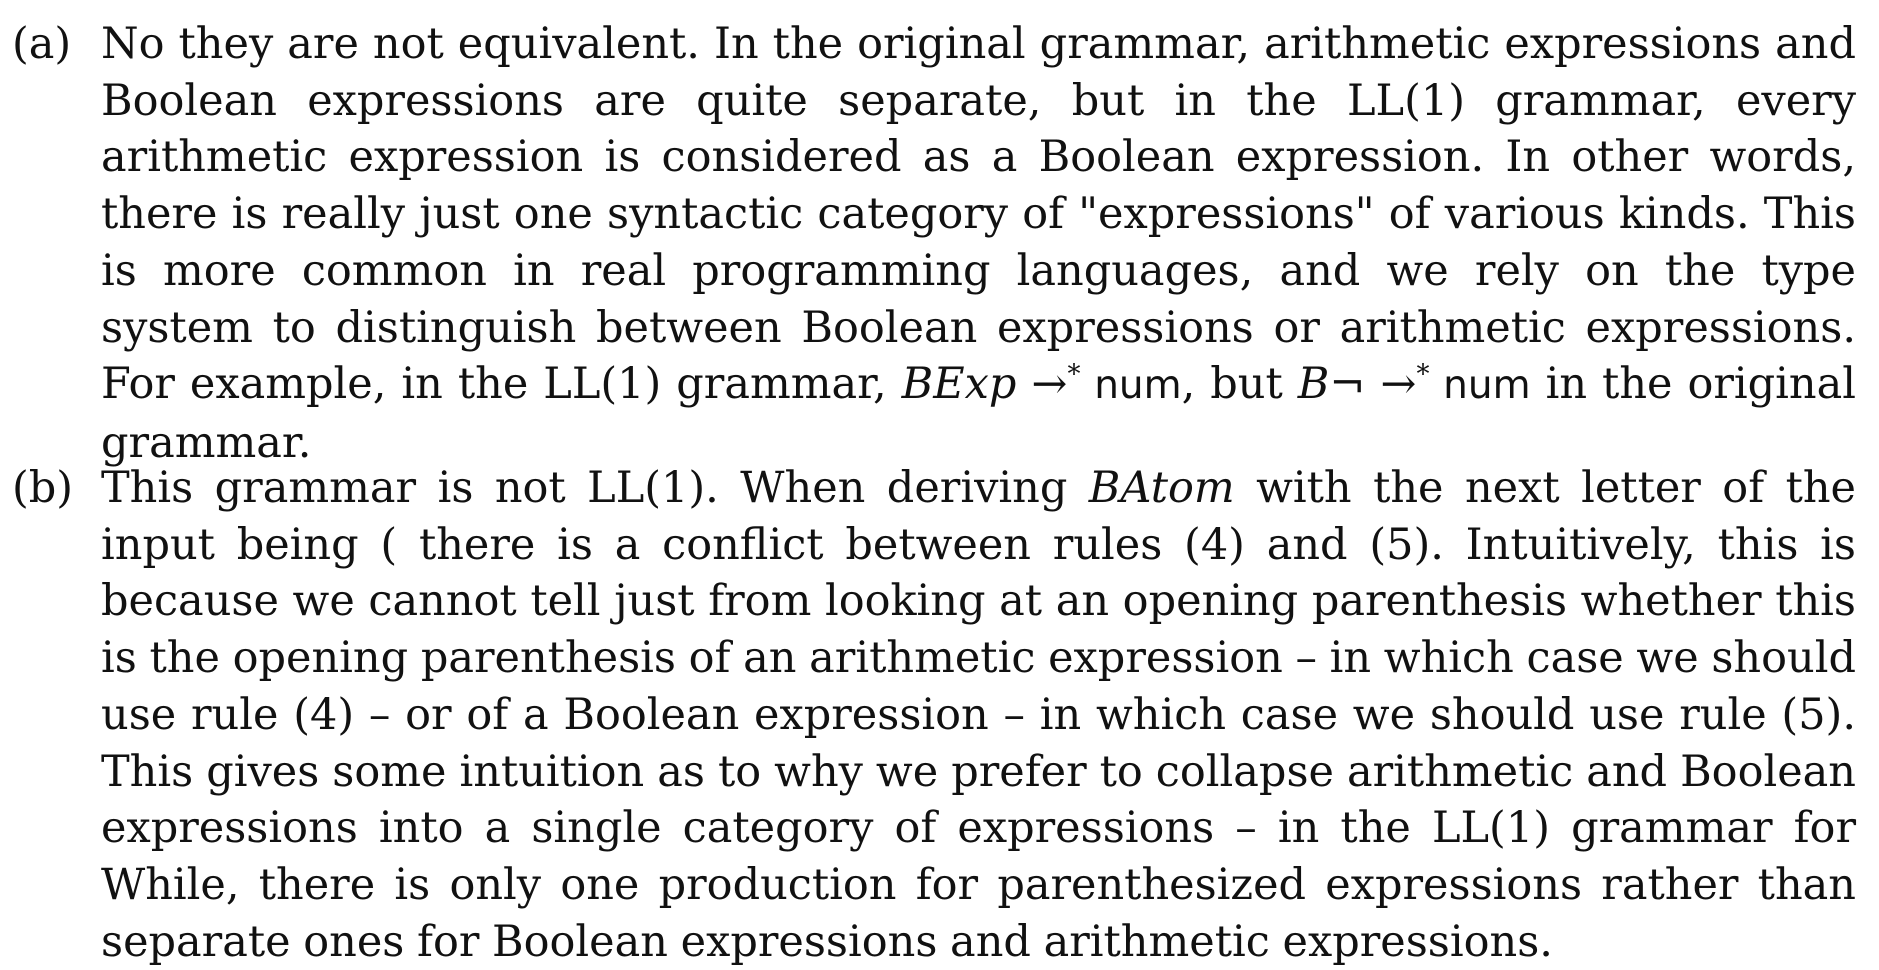 This screenshot has width=1879, height=970. What do you see at coordinates (42, 44) in the screenshot?
I see `answer-a-label: (a)` at bounding box center [42, 44].